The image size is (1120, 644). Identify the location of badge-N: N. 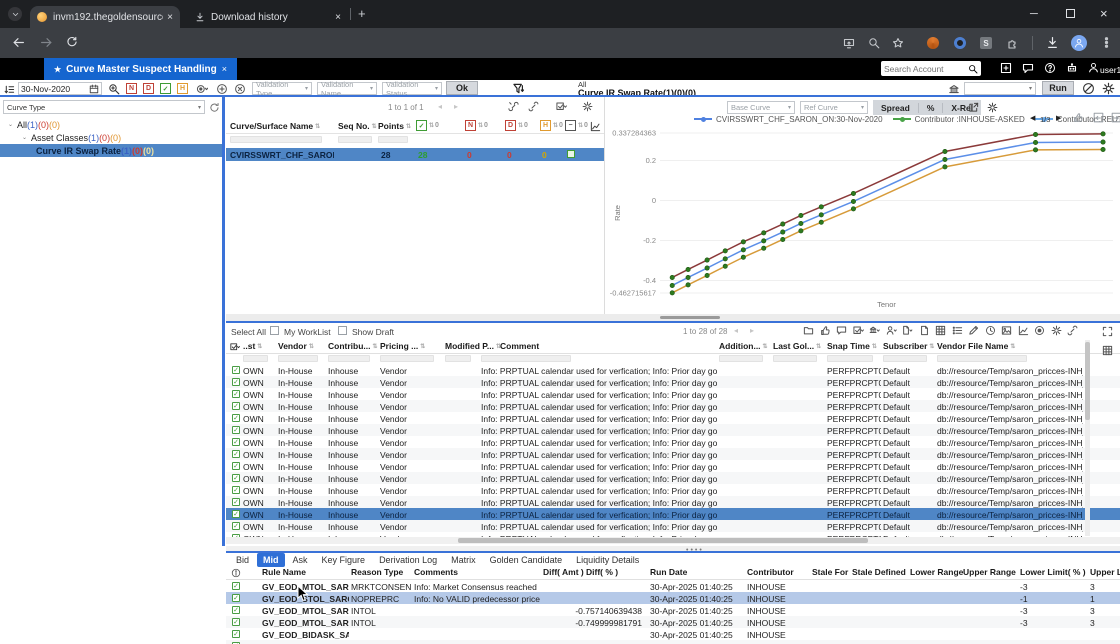
(131, 88).